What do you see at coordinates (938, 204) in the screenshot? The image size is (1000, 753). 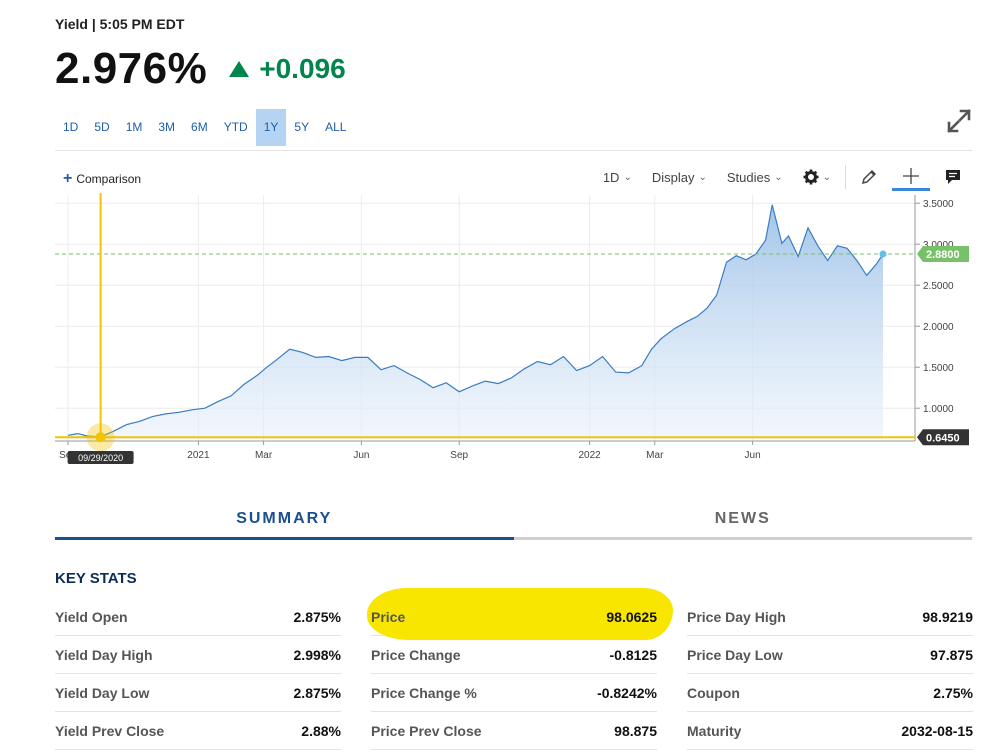 I see `y-tick-label: 3.5000` at bounding box center [938, 204].